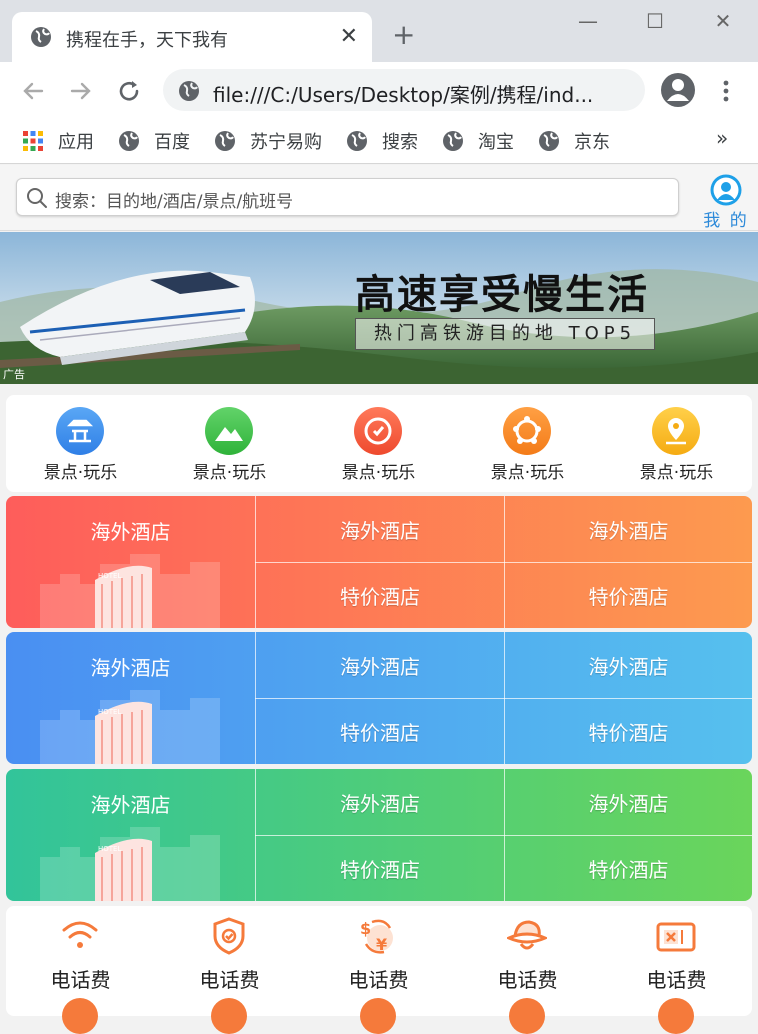 This screenshot has height=1034, width=758. I want to click on bookmark-apps: 应用, so click(58, 141).